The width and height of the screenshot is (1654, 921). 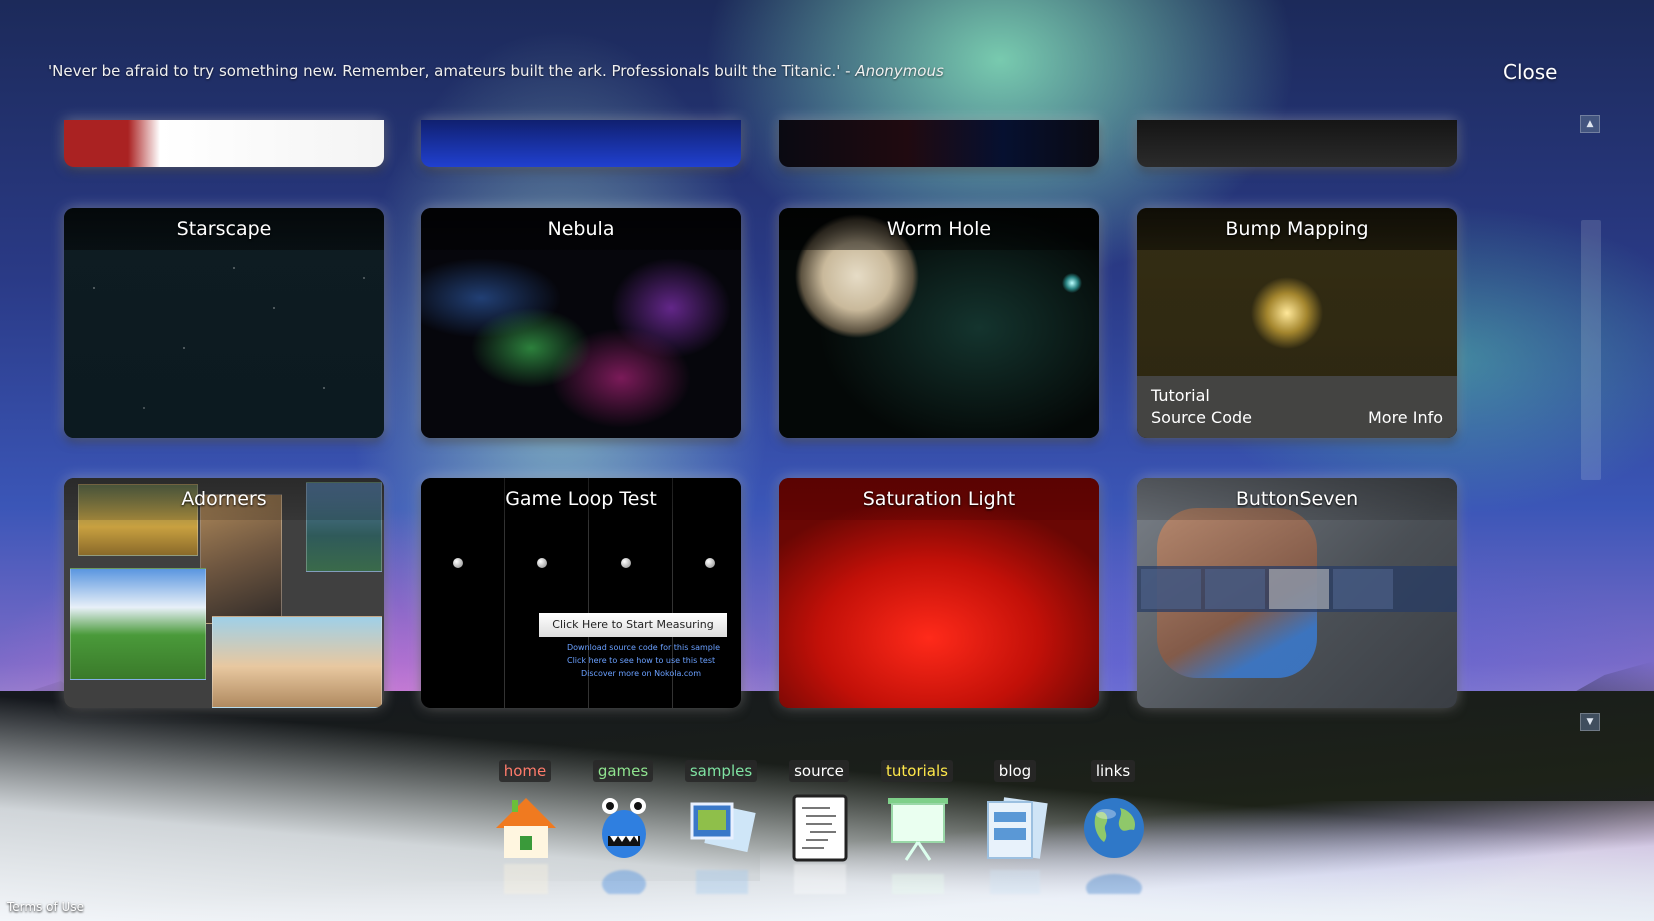 I want to click on photo-beach, so click(x=297, y=662).